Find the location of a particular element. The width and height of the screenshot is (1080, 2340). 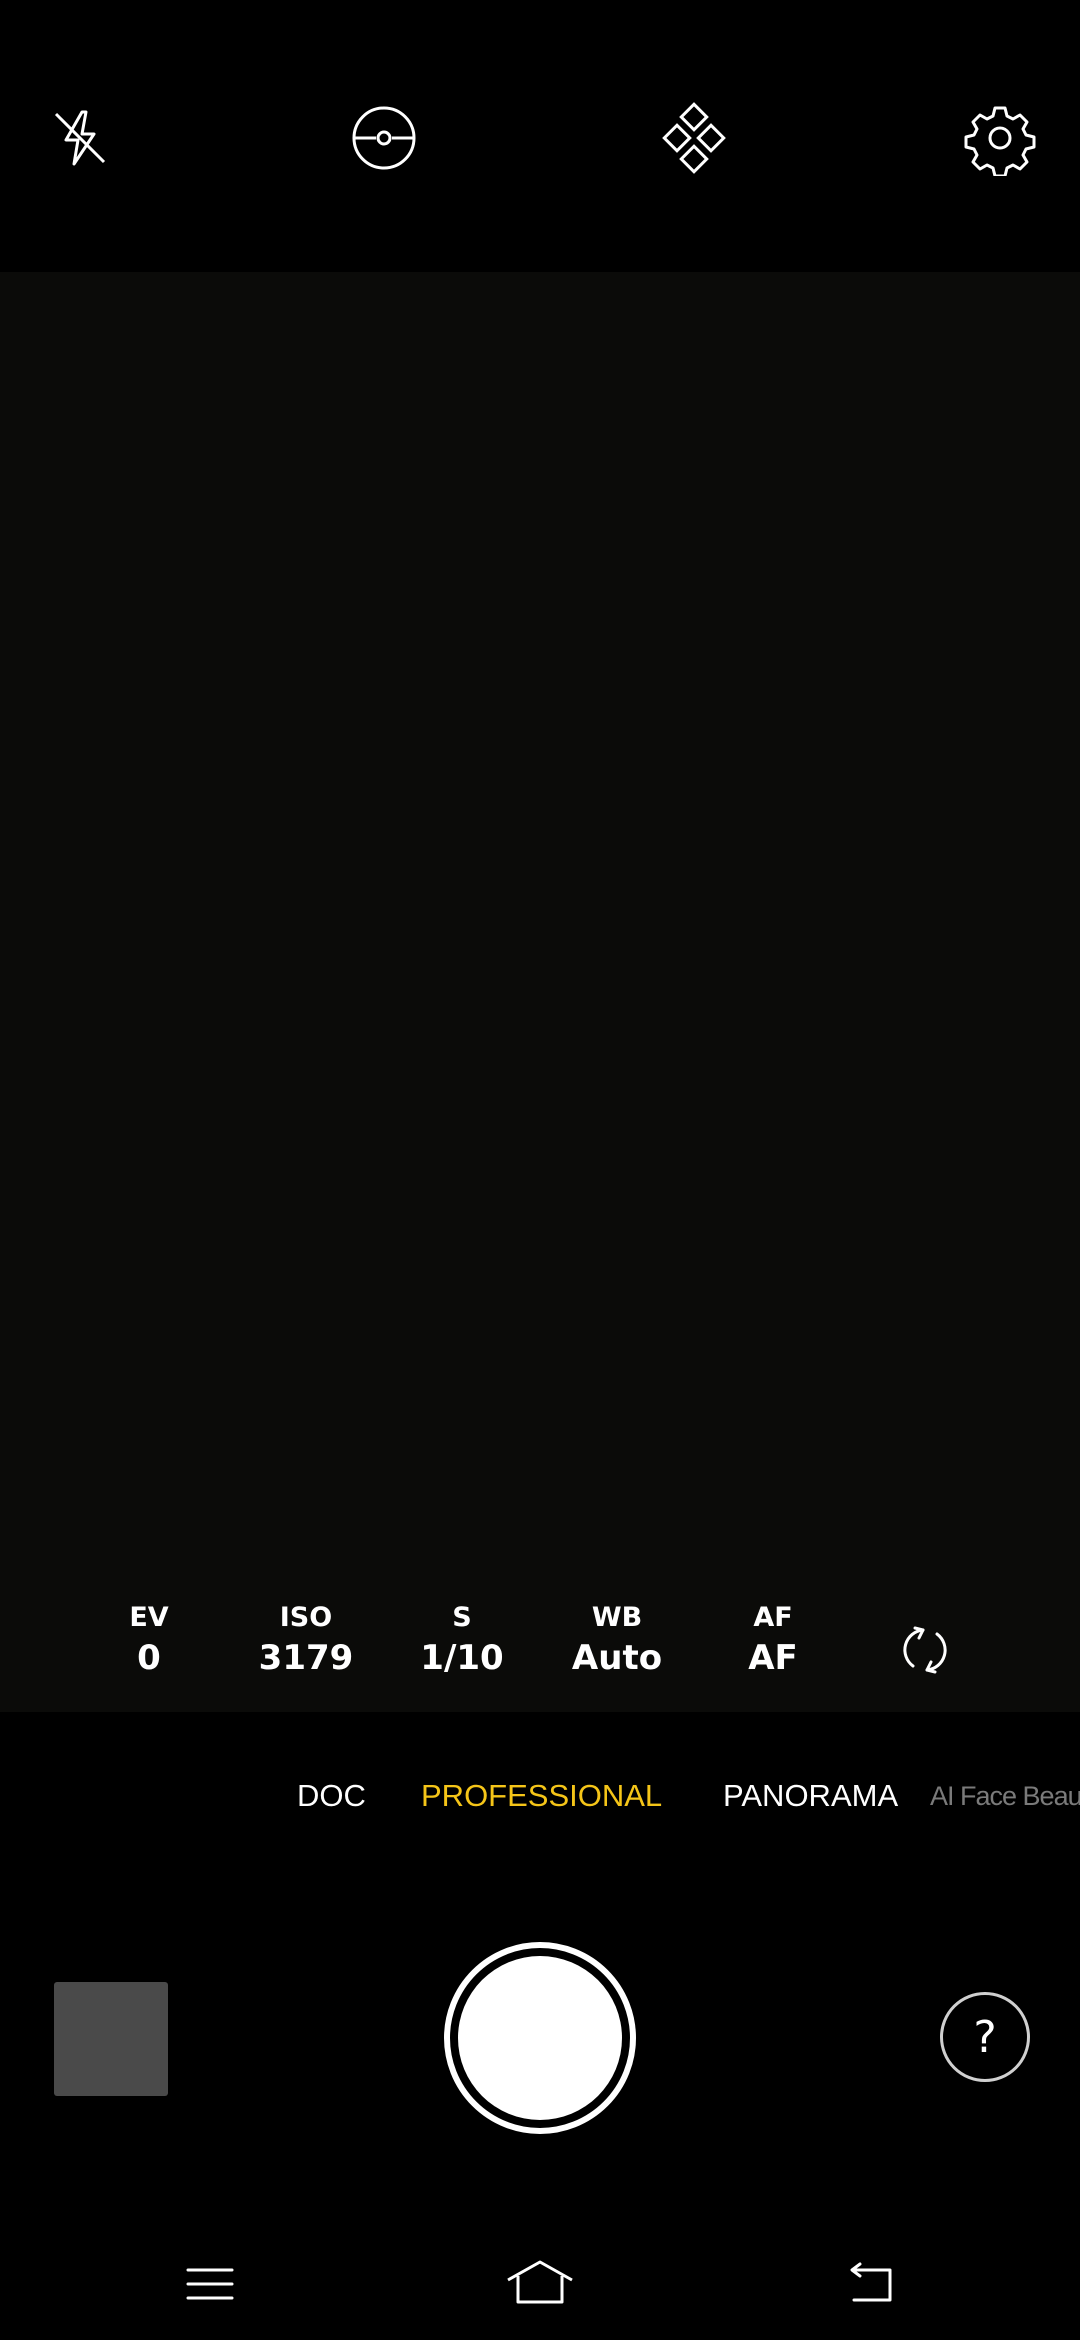

mode-professional: PROFESSIONAL is located at coordinates (541, 1796).